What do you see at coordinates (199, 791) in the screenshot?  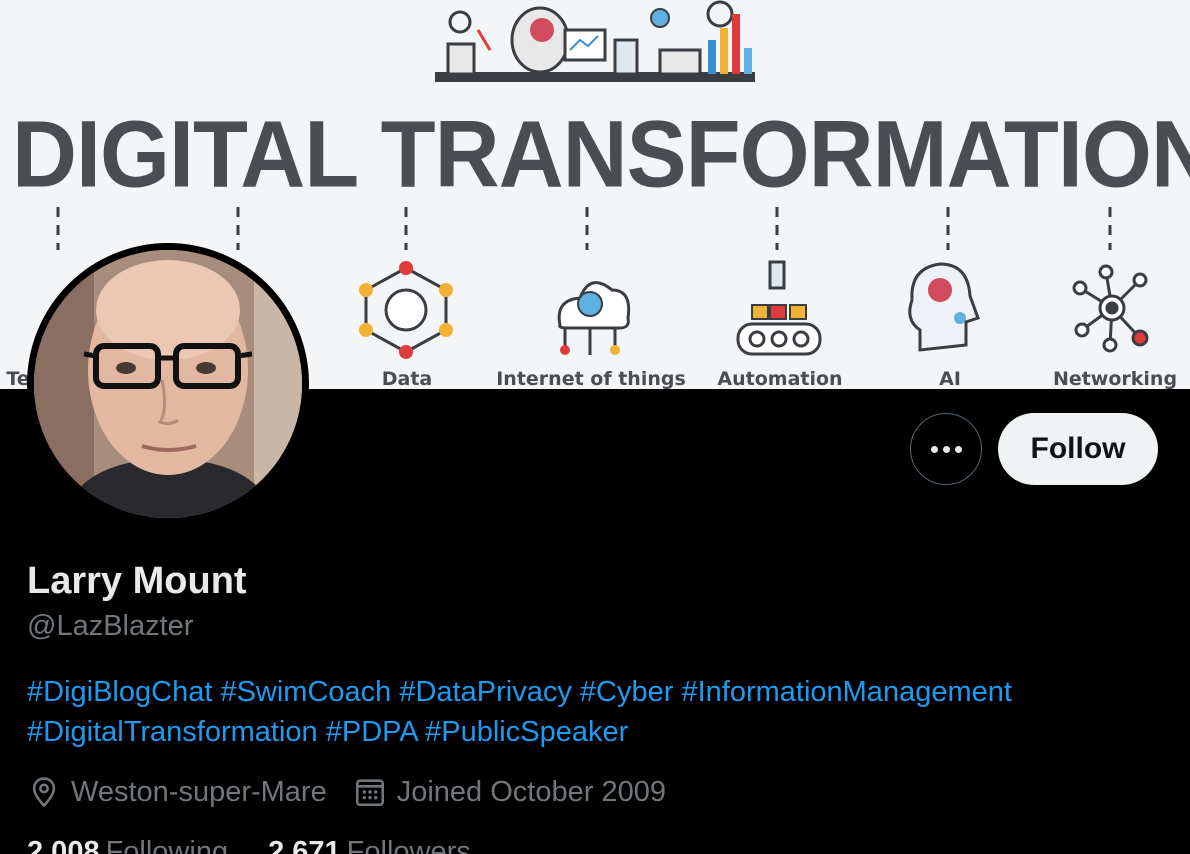 I see `location-text: Weston-super-Mare` at bounding box center [199, 791].